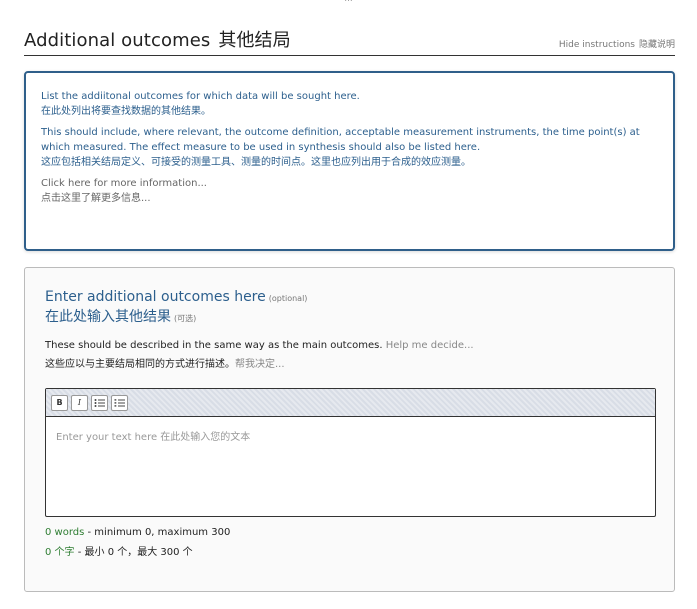 The height and width of the screenshot is (609, 697). What do you see at coordinates (79, 403) in the screenshot?
I see `italic-button: I` at bounding box center [79, 403].